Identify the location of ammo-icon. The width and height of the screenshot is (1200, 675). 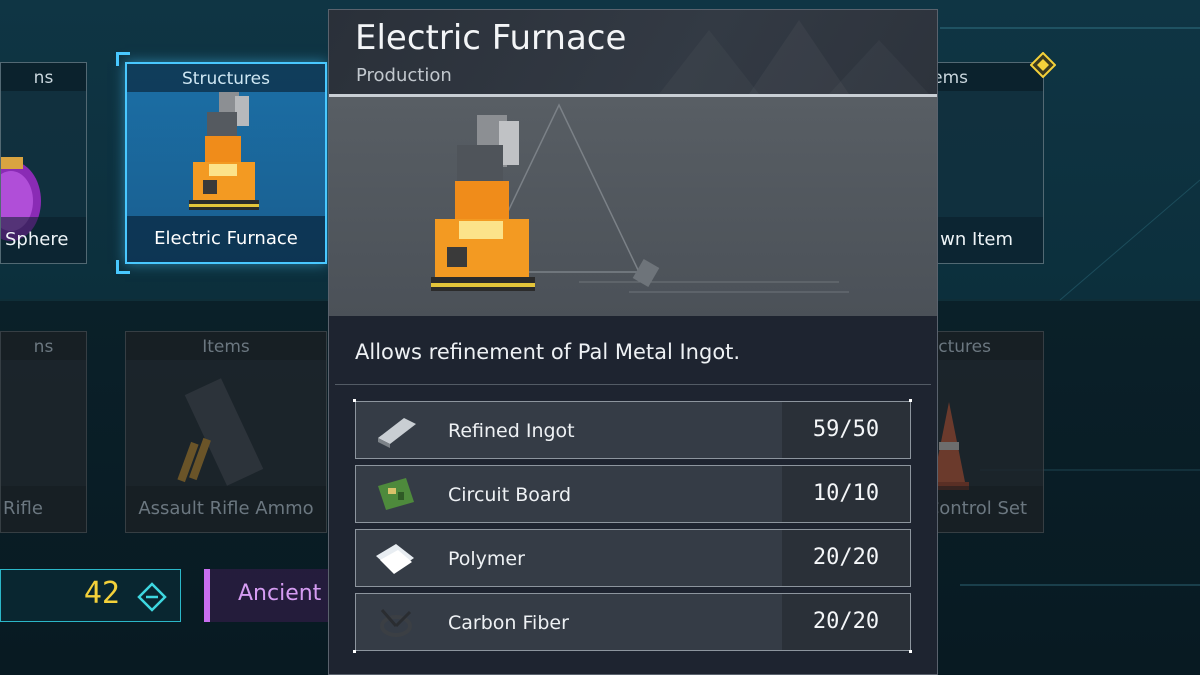
(220, 432).